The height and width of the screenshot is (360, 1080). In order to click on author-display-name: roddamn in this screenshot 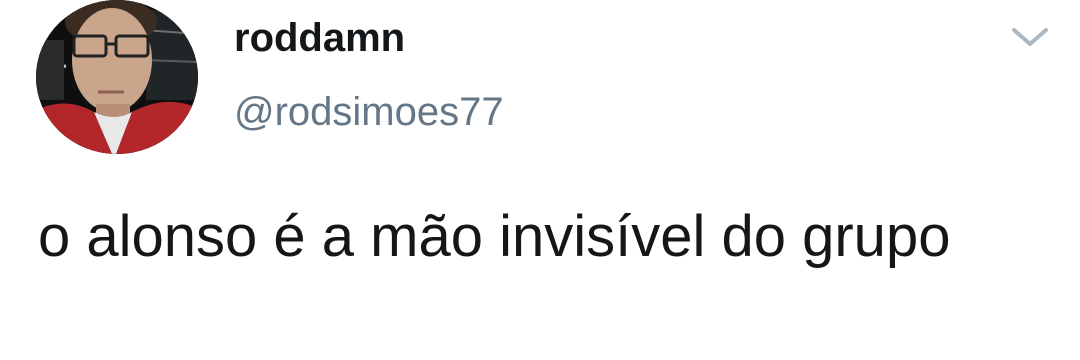, I will do `click(319, 38)`.